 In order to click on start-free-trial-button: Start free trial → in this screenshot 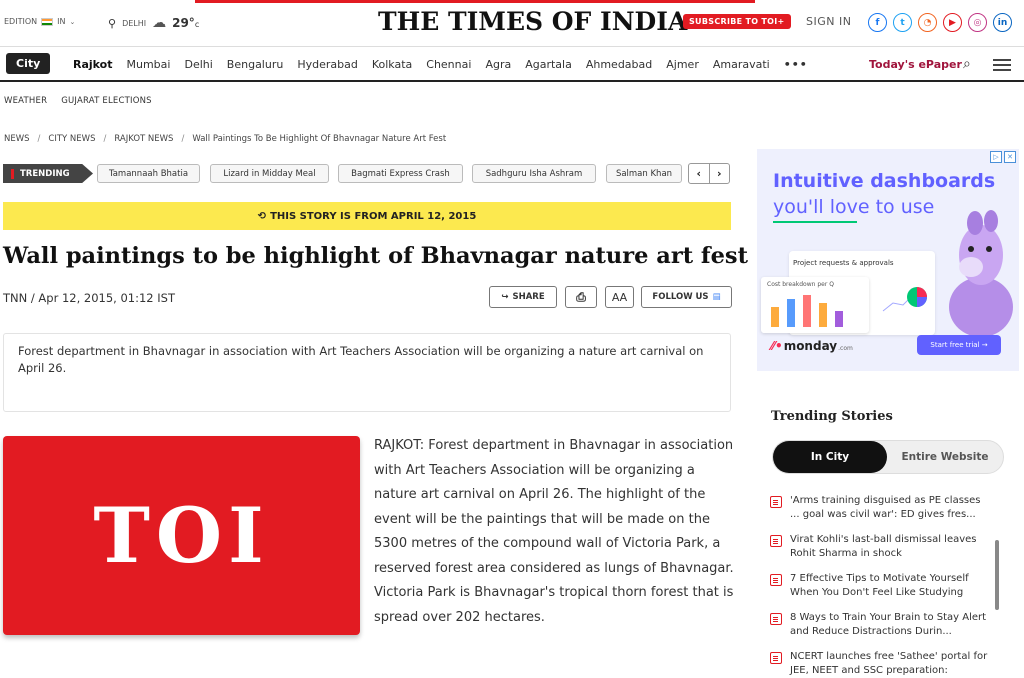, I will do `click(959, 345)`.